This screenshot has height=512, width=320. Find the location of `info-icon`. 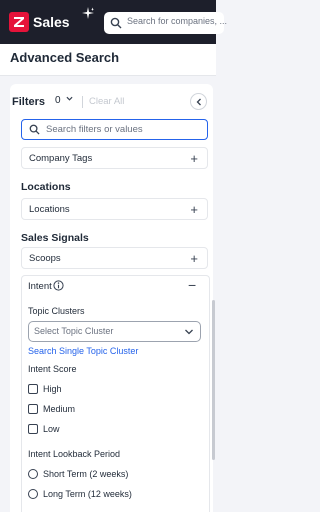

info-icon is located at coordinates (58, 285).